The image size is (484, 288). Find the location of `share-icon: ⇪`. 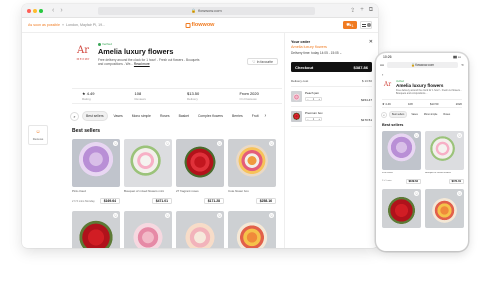

share-icon: ⇪ is located at coordinates (352, 10).